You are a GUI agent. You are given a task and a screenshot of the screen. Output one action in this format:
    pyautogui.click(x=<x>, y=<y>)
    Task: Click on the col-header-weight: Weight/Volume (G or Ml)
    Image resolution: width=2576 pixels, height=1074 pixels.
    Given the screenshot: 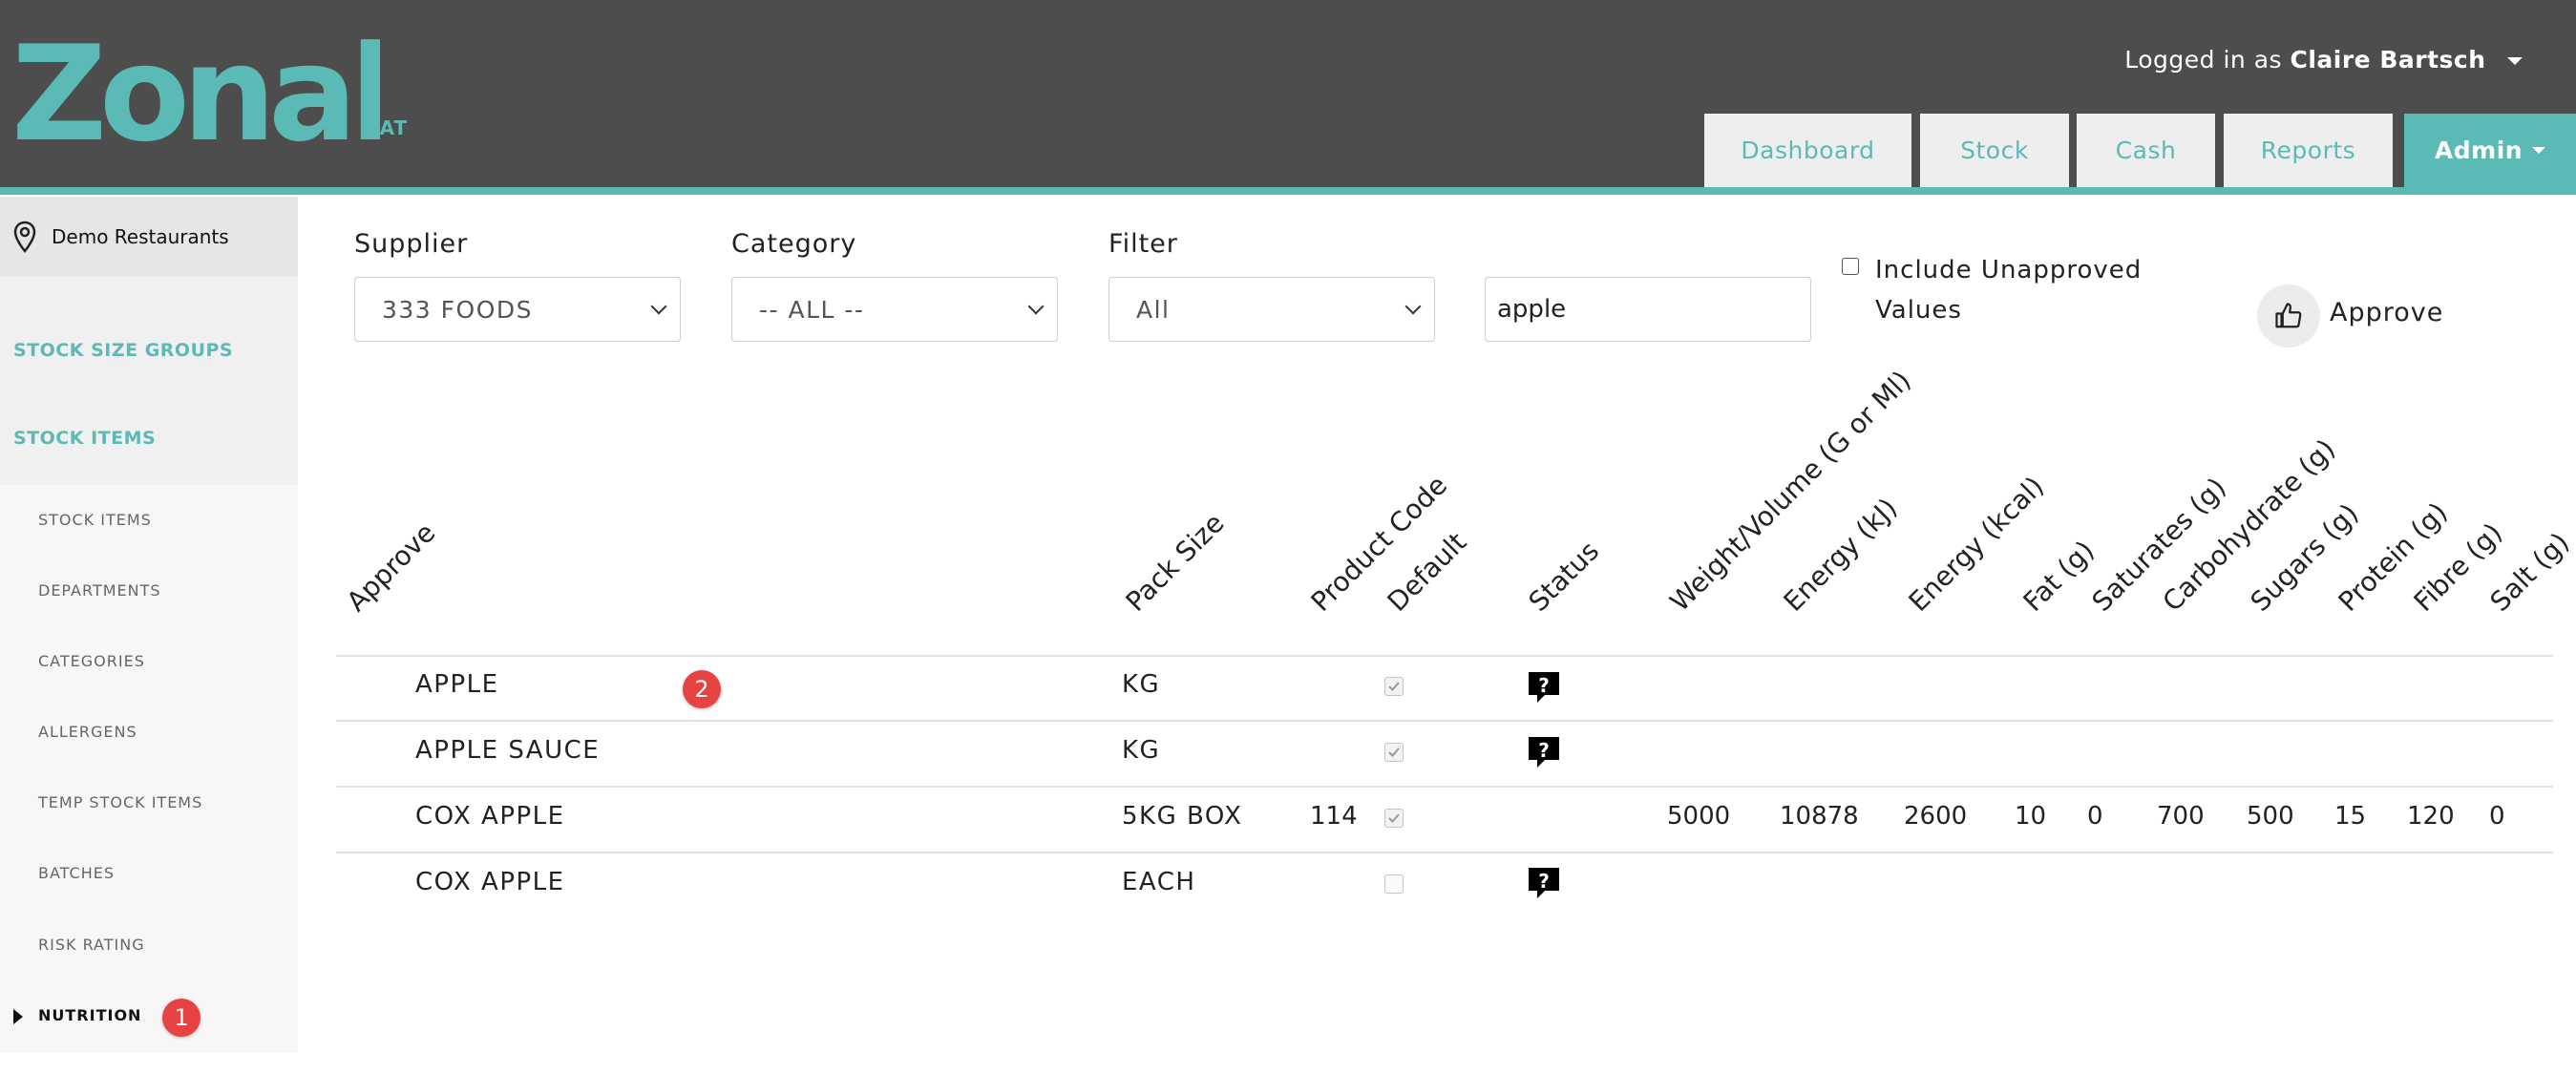 What is the action you would take?
    pyautogui.click(x=1790, y=491)
    